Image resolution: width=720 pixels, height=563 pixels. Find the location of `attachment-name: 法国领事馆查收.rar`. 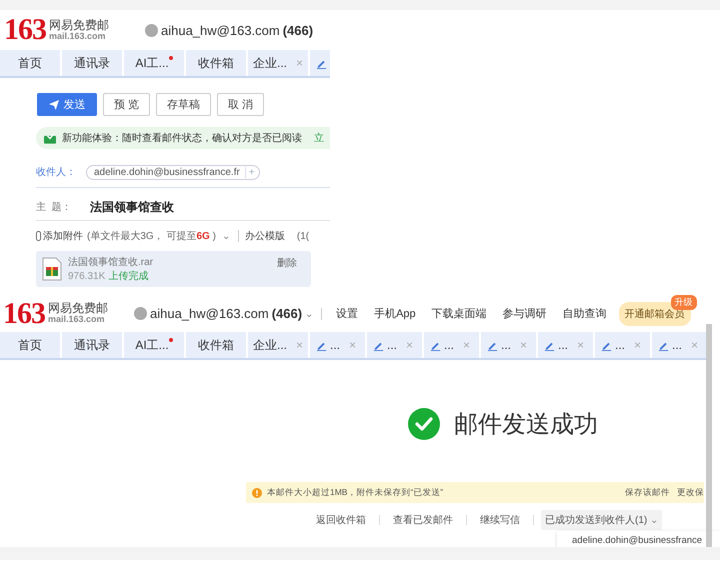

attachment-name: 法国领事馆查收.rar is located at coordinates (111, 262).